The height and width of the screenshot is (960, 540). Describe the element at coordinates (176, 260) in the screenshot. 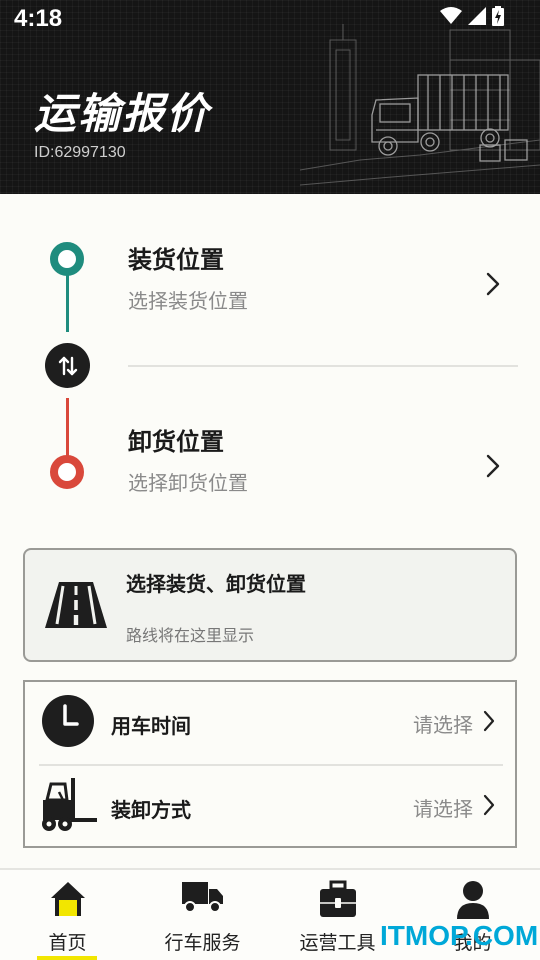

I see `load-location-title: 装货位置` at that location.